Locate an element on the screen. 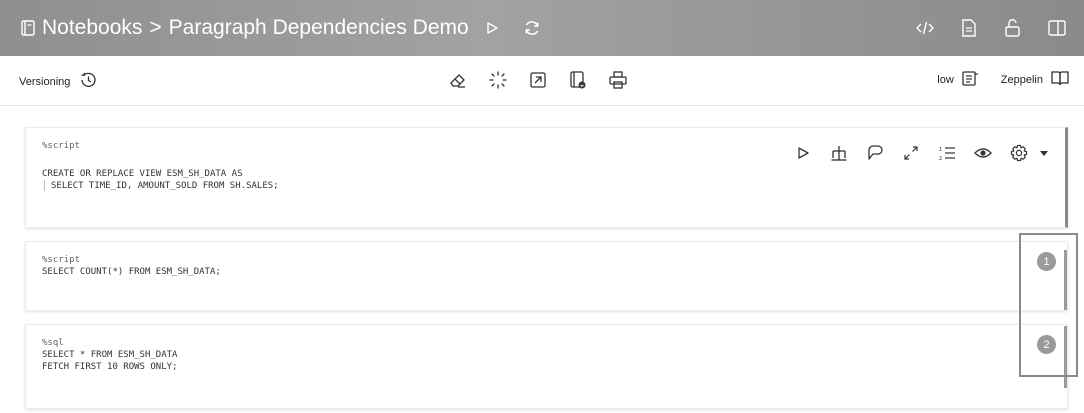 The height and width of the screenshot is (413, 1084). visibility-icon is located at coordinates (983, 153).